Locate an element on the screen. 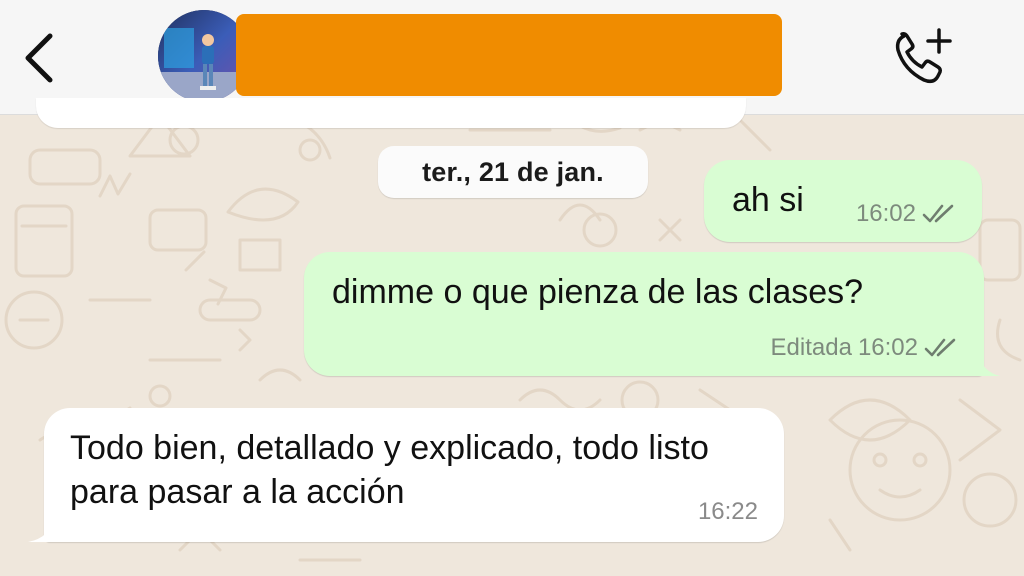 This screenshot has height=576, width=1024. message-text: dimme o que pienza de las clases? is located at coordinates (598, 292).